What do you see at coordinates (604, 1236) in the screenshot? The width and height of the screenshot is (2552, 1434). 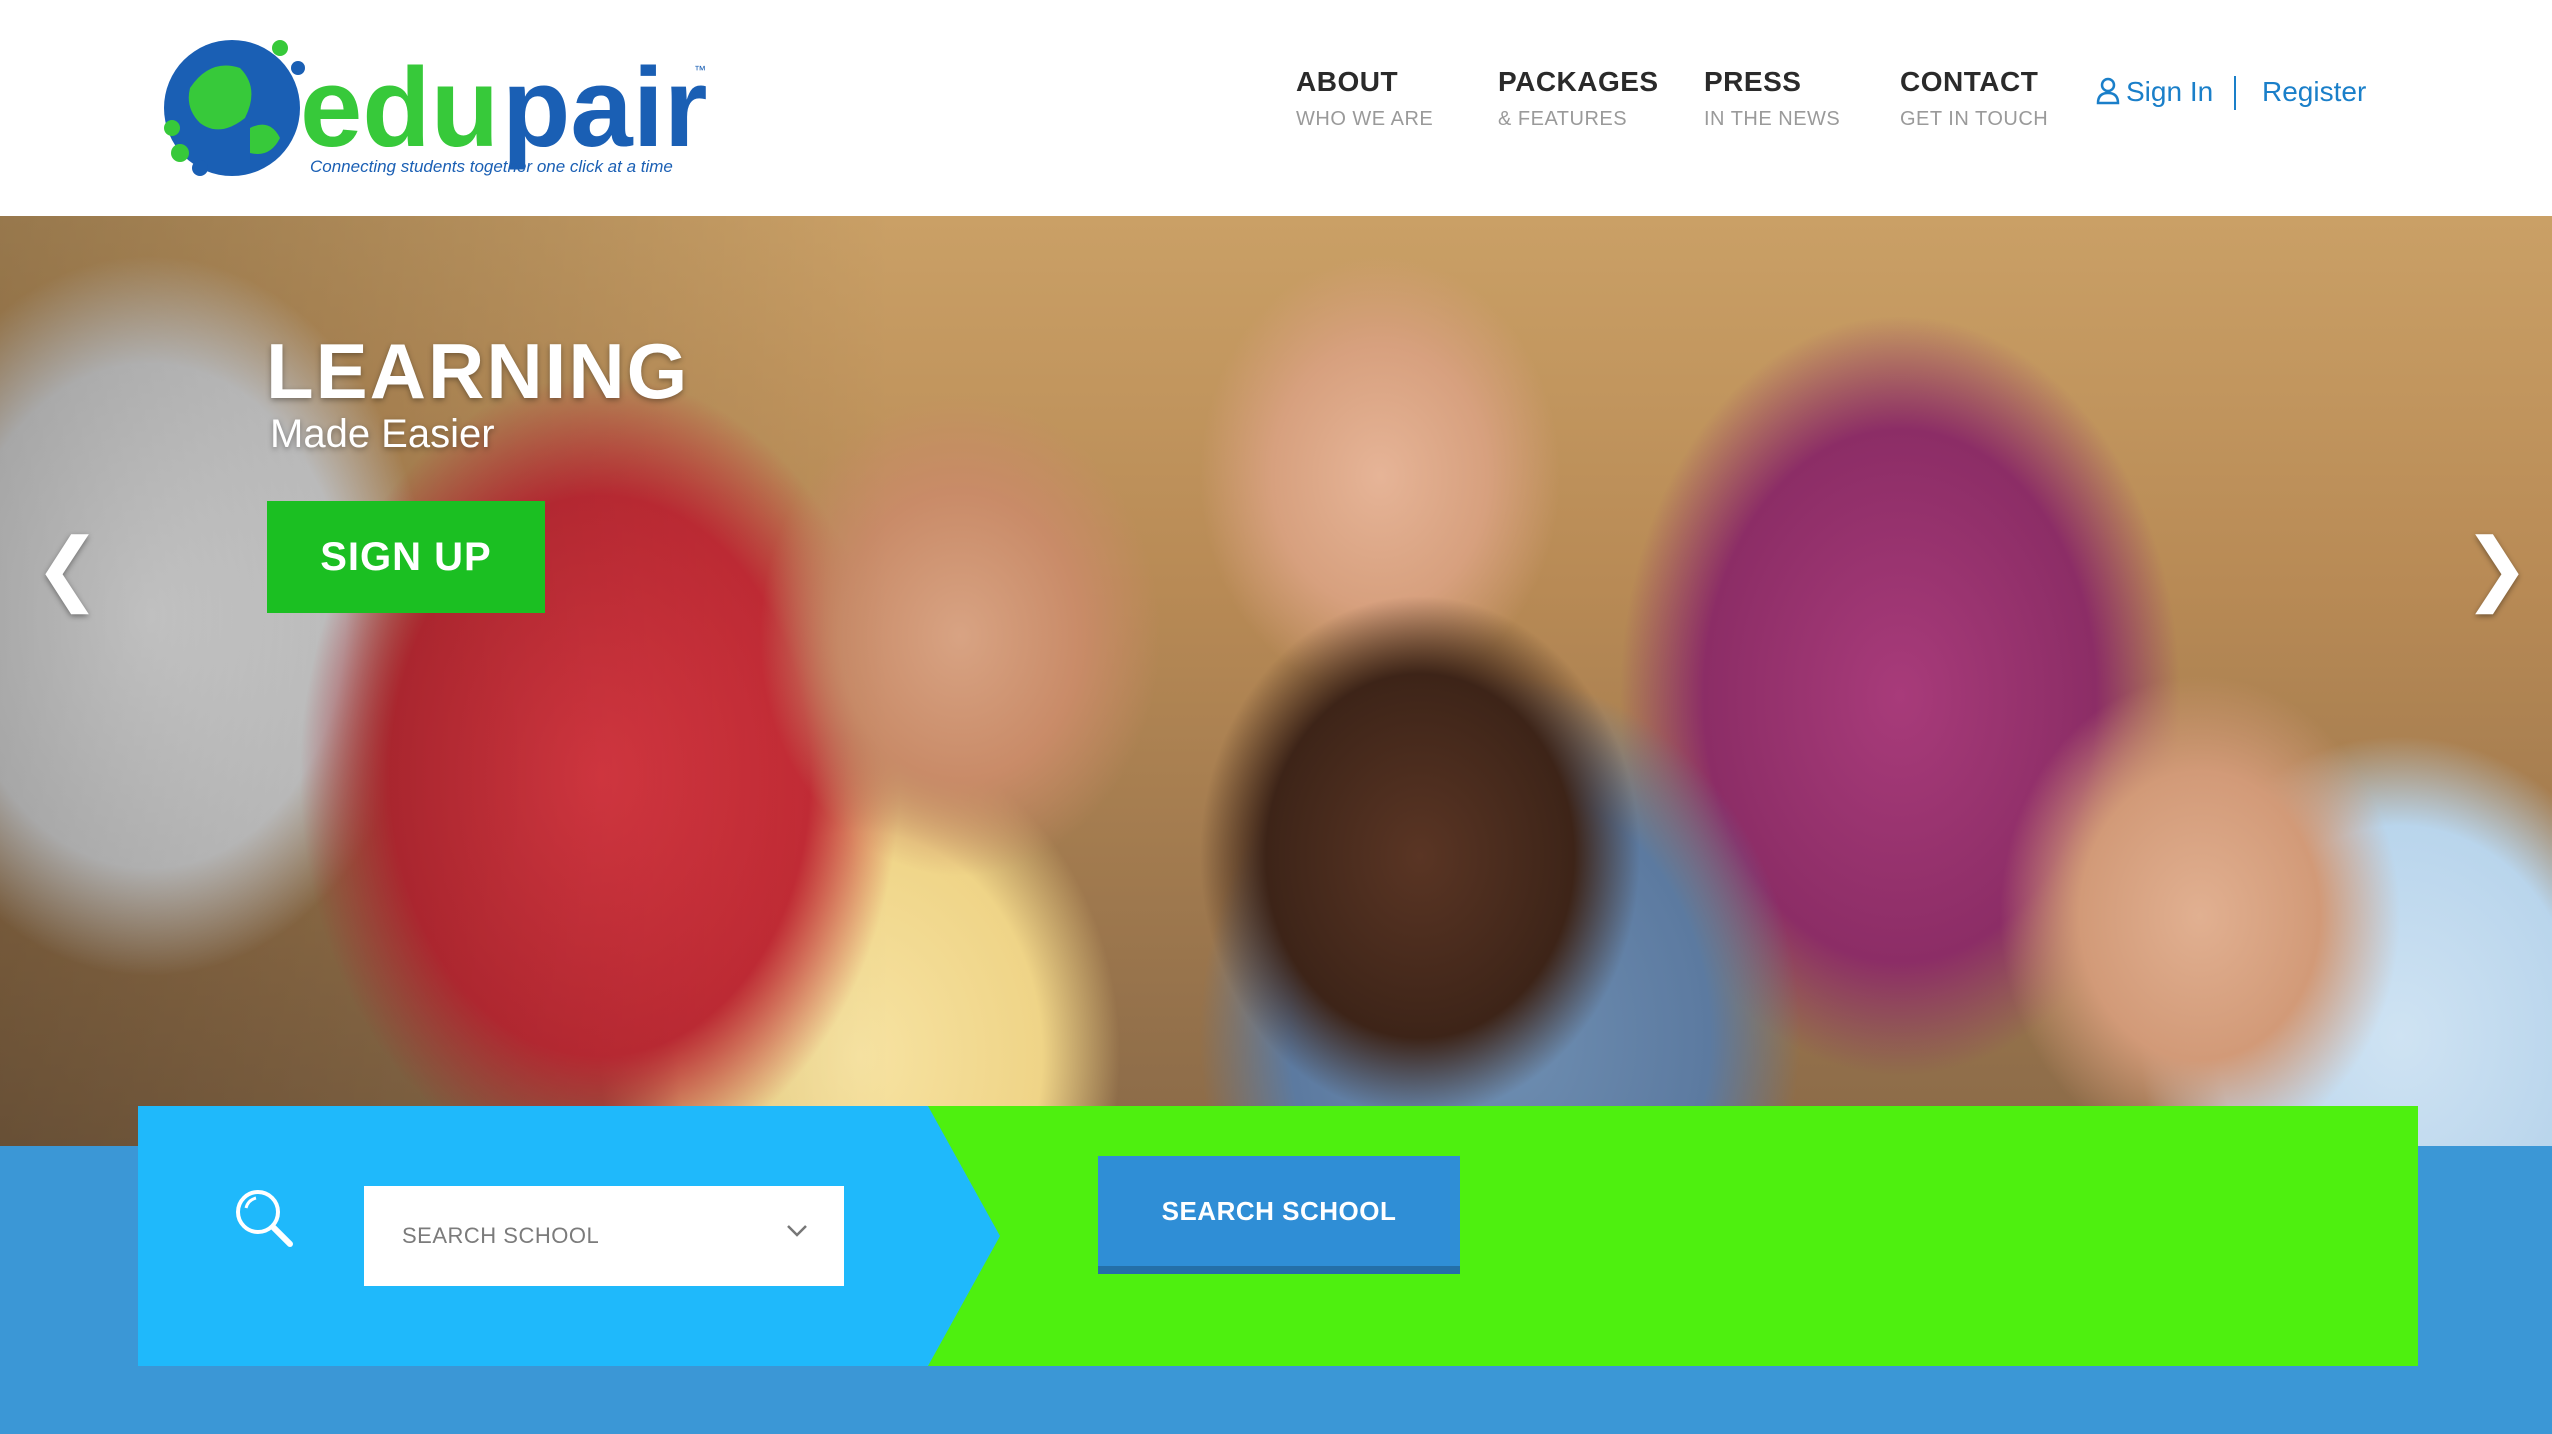 I see `school-select: SEARCH SCHOOL` at bounding box center [604, 1236].